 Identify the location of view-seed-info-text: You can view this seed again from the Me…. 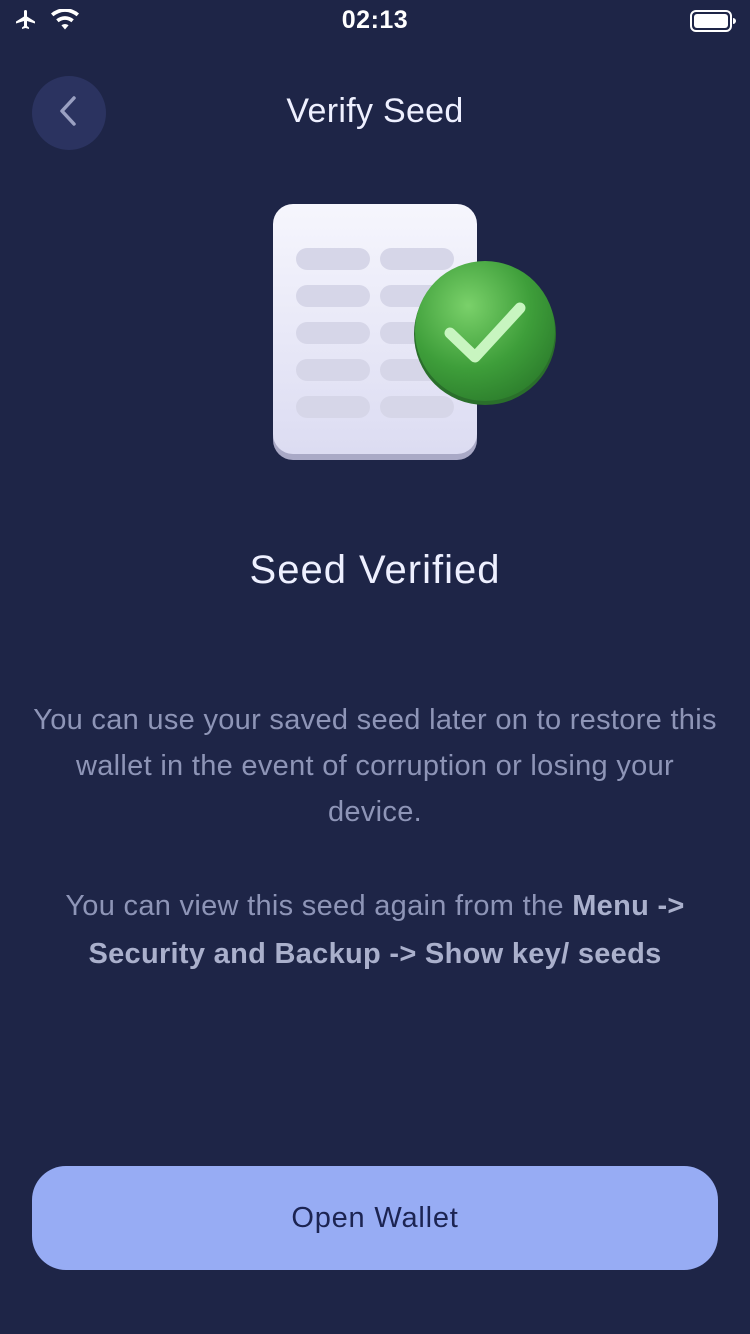
(375, 930).